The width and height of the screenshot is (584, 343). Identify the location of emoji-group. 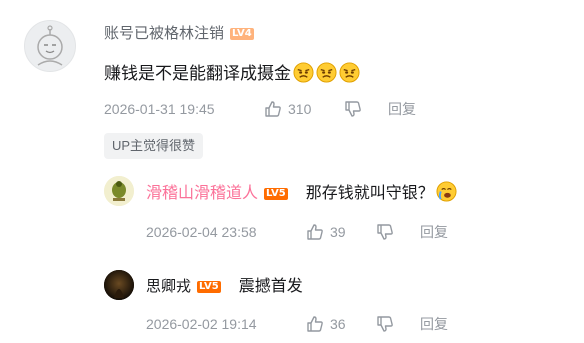
(325, 72).